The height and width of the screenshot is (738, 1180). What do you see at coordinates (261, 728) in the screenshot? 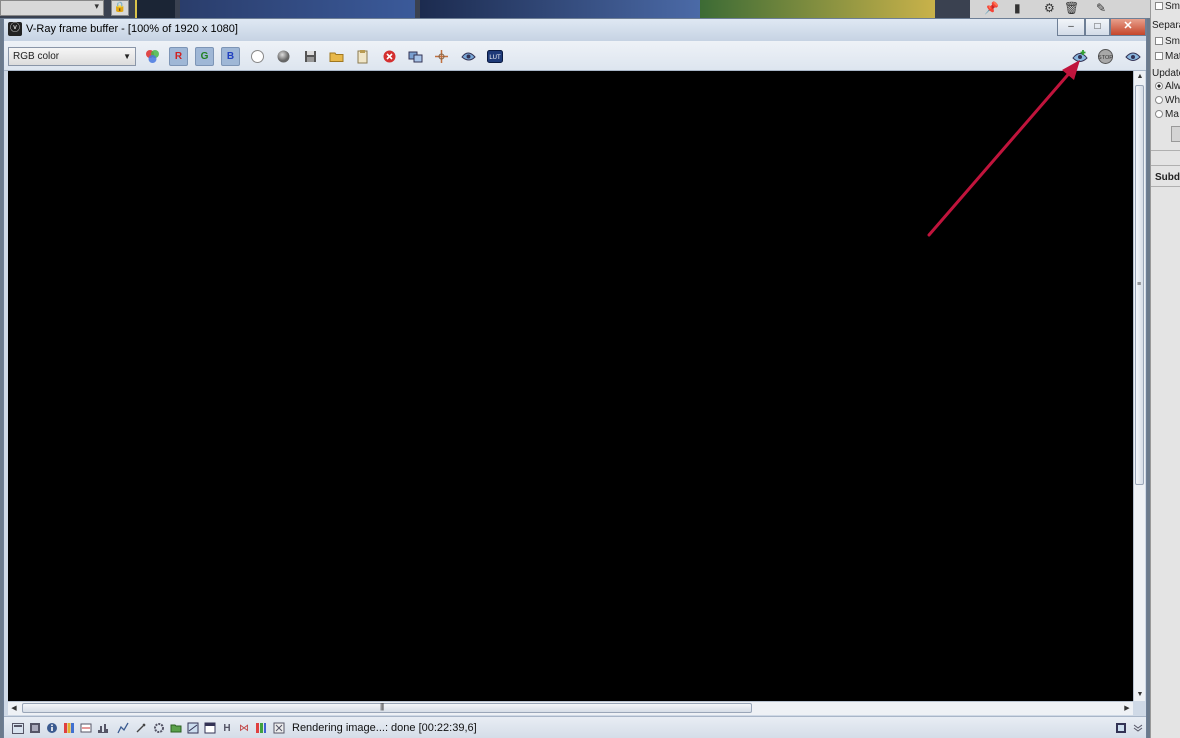
I see `color-icon` at bounding box center [261, 728].